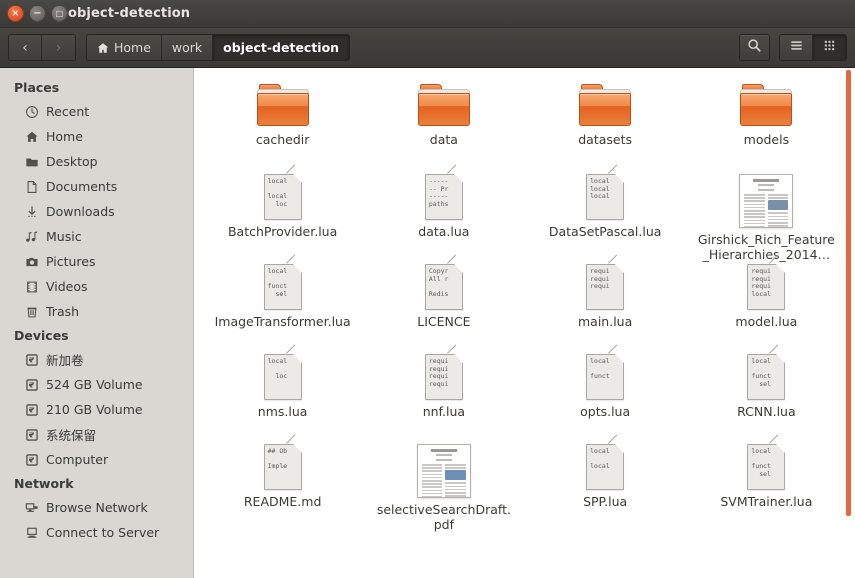  I want to click on view-mode-toggle, so click(813, 47).